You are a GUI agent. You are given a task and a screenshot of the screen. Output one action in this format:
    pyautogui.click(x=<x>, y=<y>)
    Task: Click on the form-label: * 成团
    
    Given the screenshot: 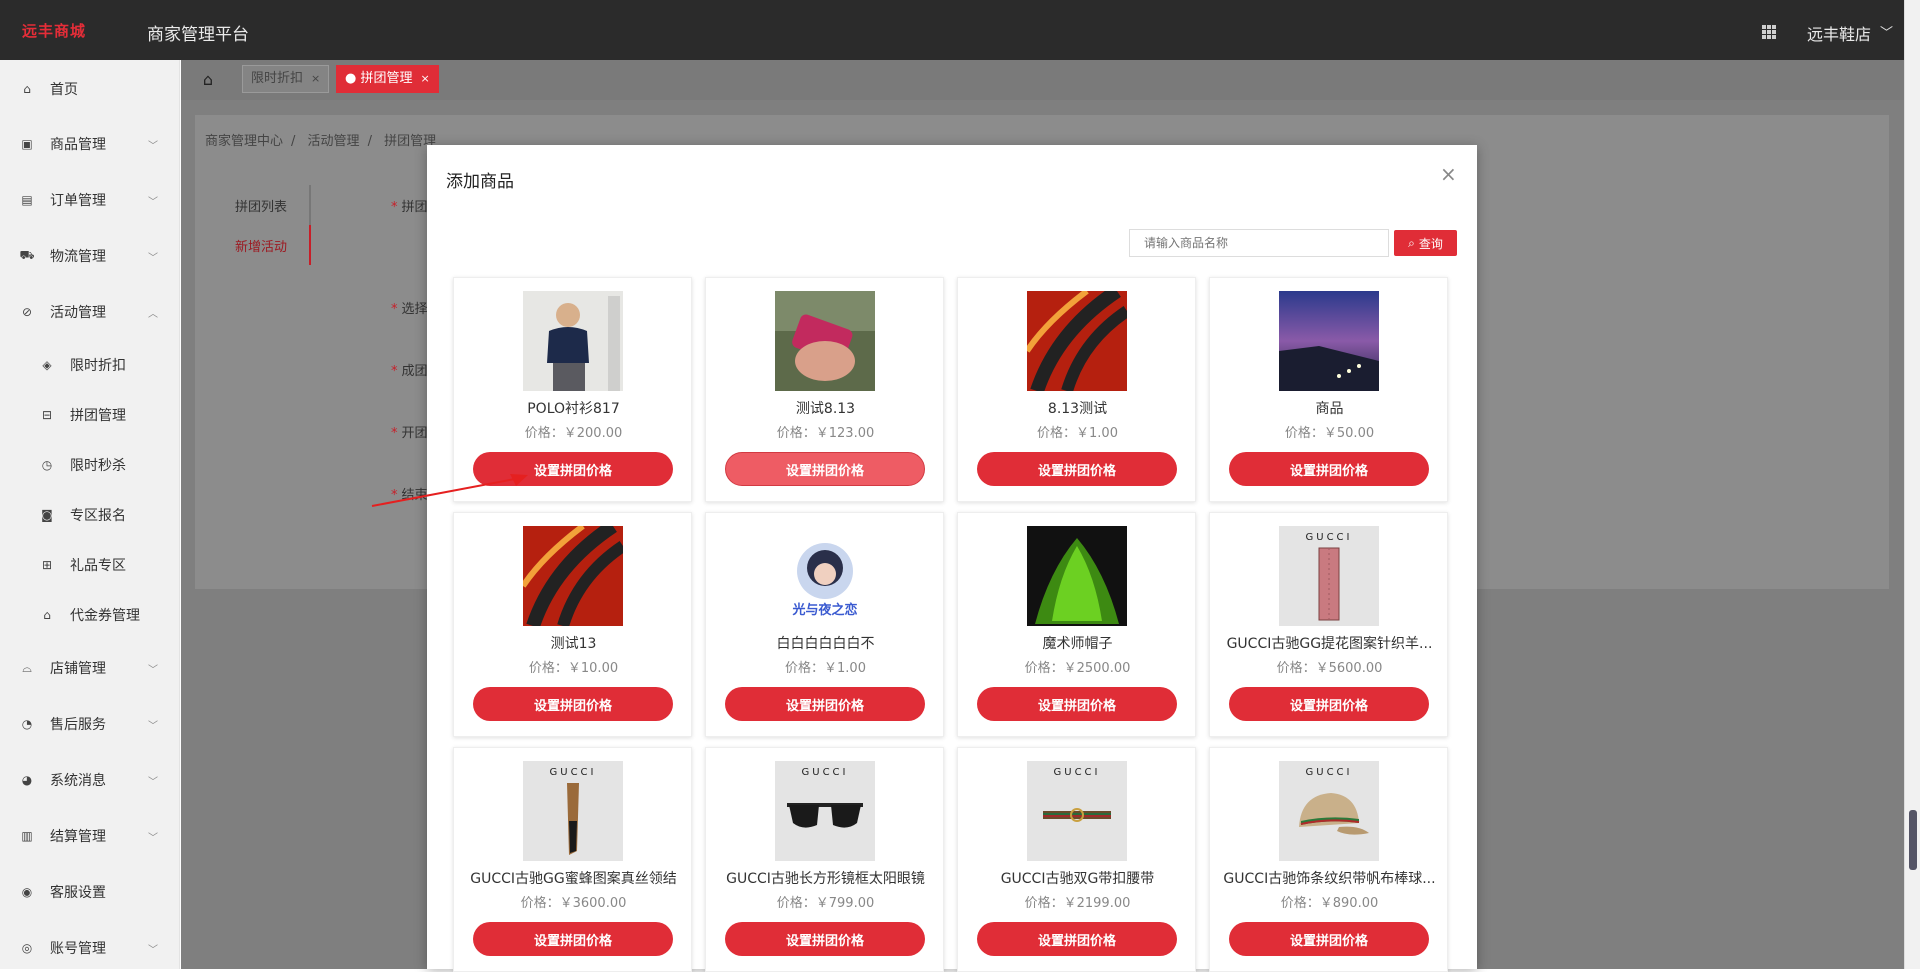 What is the action you would take?
    pyautogui.click(x=409, y=371)
    